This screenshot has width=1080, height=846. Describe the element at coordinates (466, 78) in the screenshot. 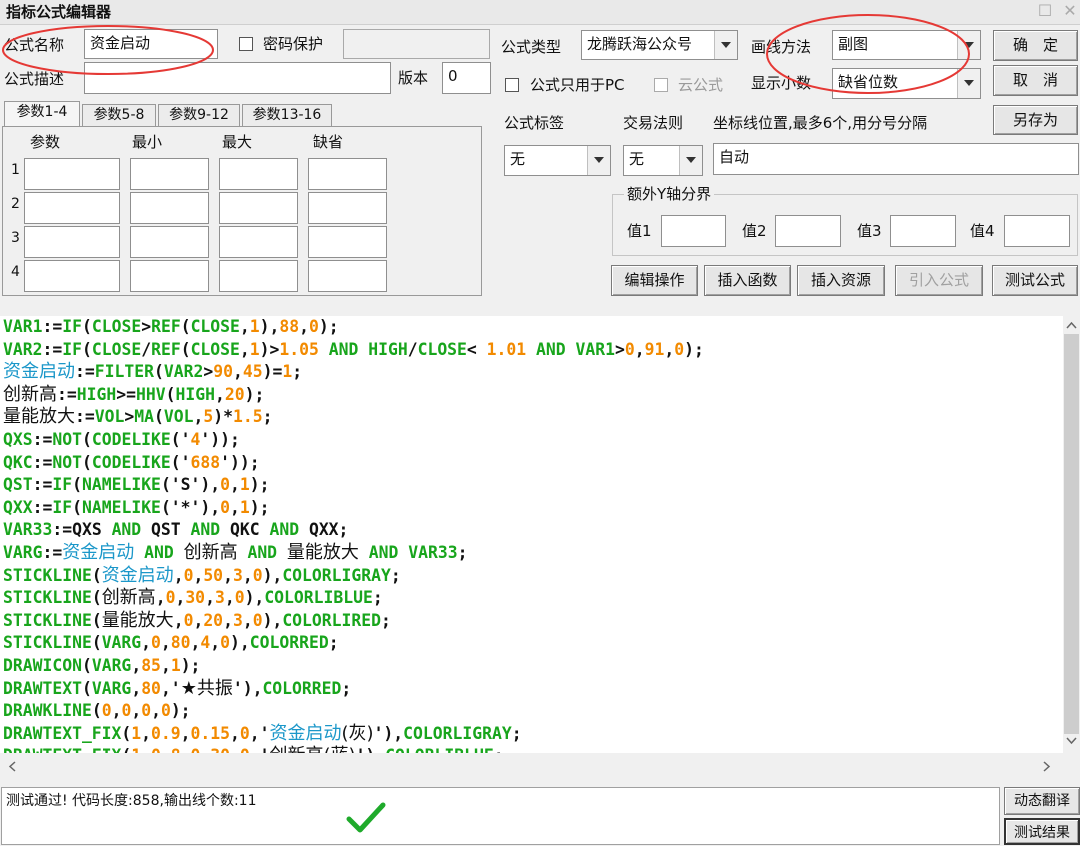

I see `version-input: 0` at that location.